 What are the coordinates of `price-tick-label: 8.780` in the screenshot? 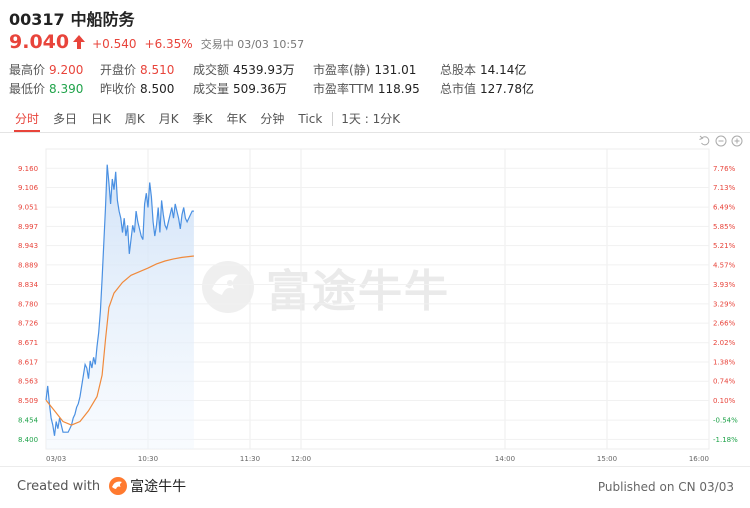 It's located at (28, 304).